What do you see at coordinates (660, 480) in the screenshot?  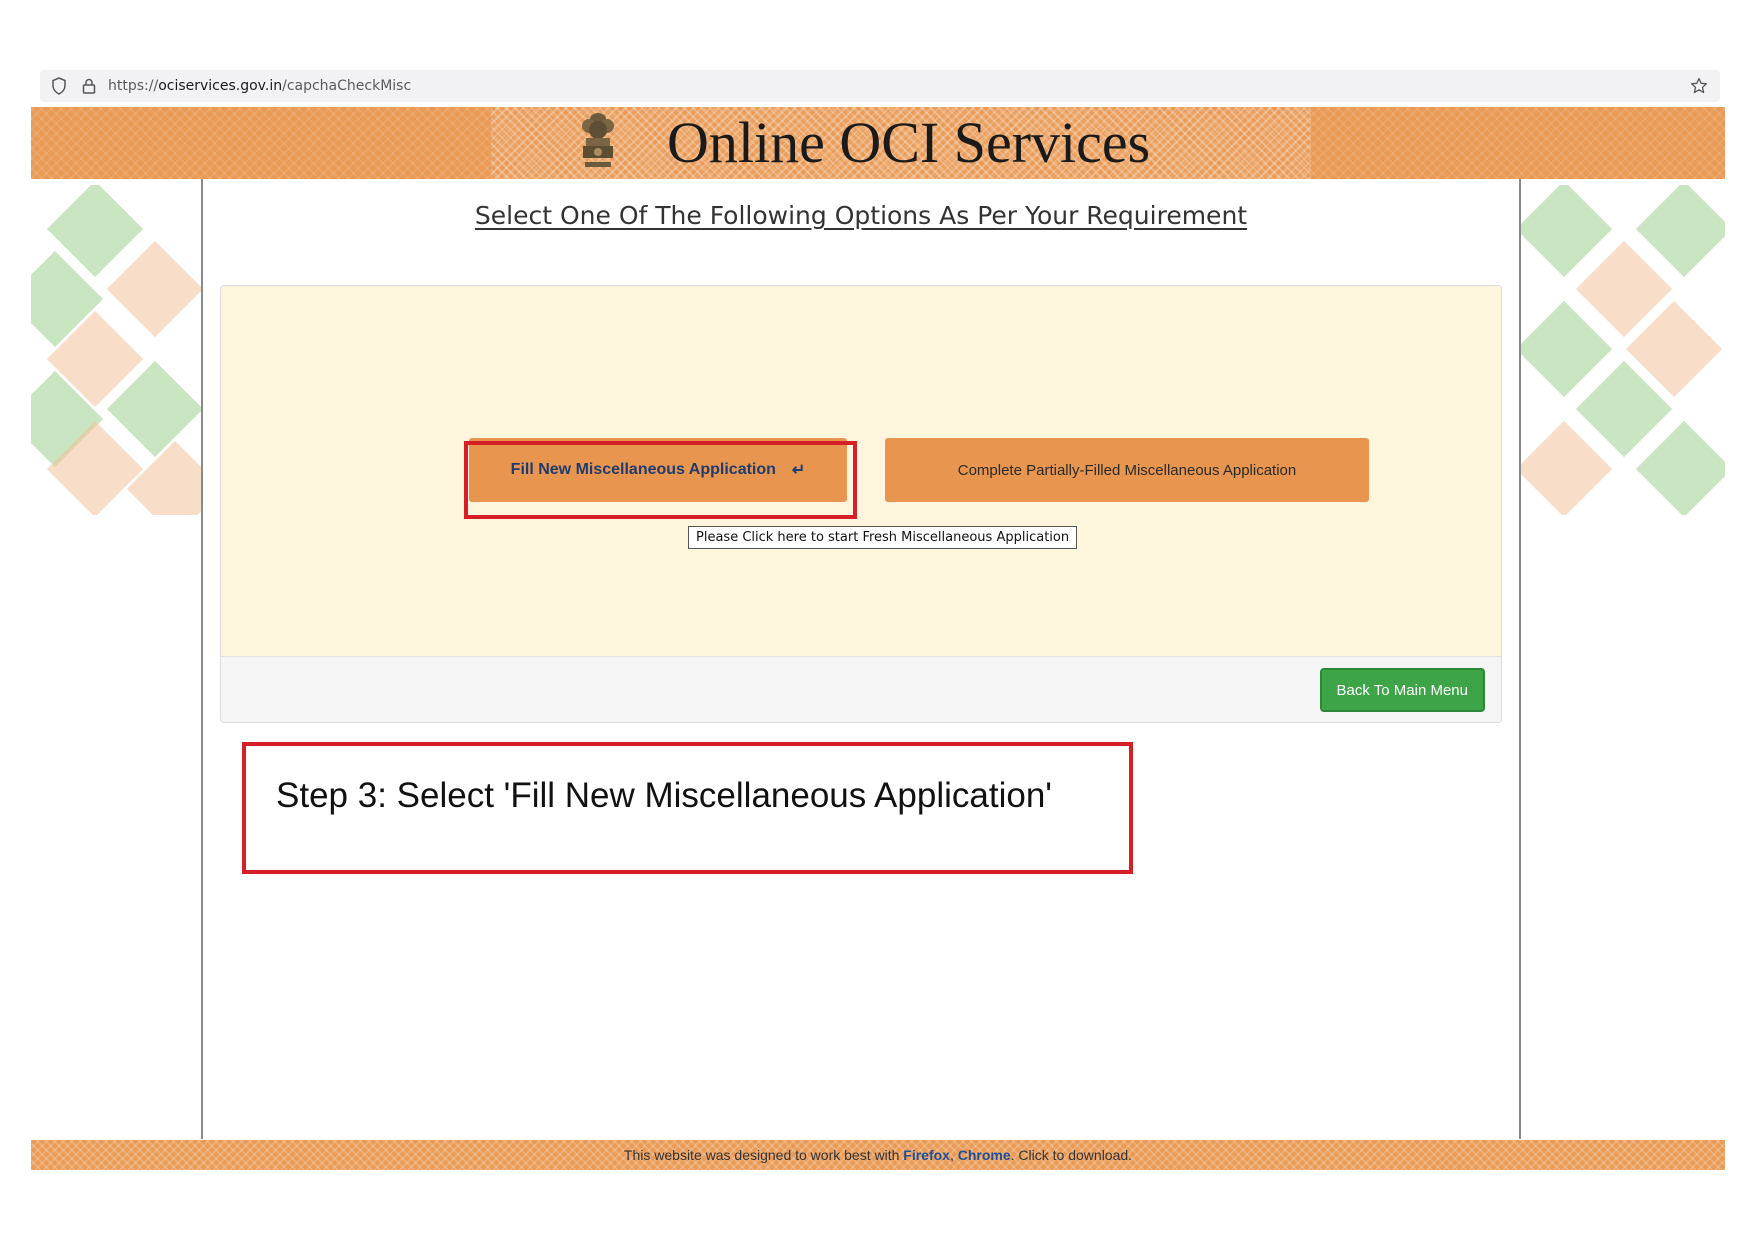 I see `highlight-box` at bounding box center [660, 480].